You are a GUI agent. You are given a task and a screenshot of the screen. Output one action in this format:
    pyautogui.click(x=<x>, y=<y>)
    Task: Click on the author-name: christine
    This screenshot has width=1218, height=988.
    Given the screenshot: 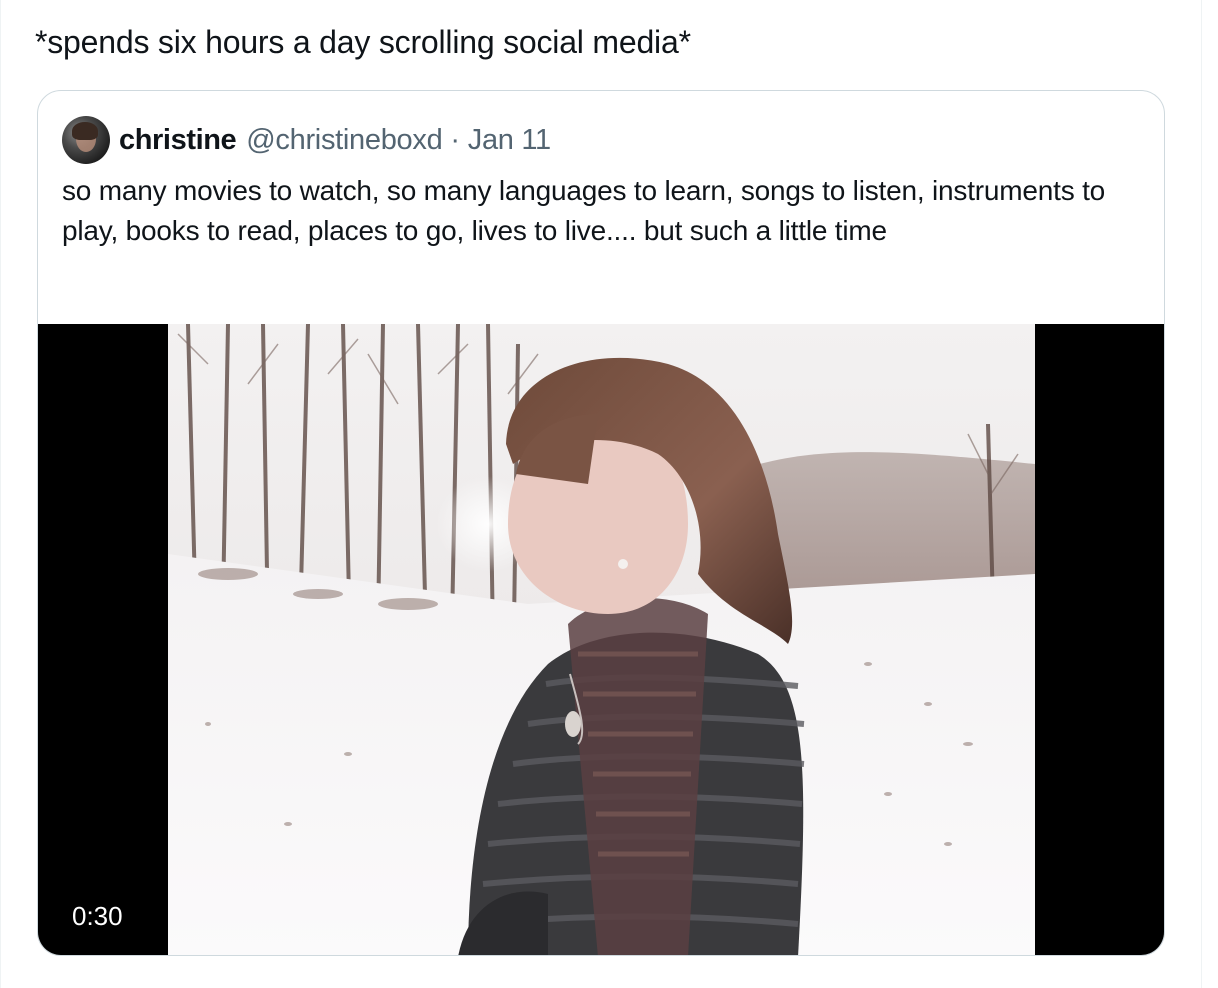 What is the action you would take?
    pyautogui.click(x=178, y=140)
    